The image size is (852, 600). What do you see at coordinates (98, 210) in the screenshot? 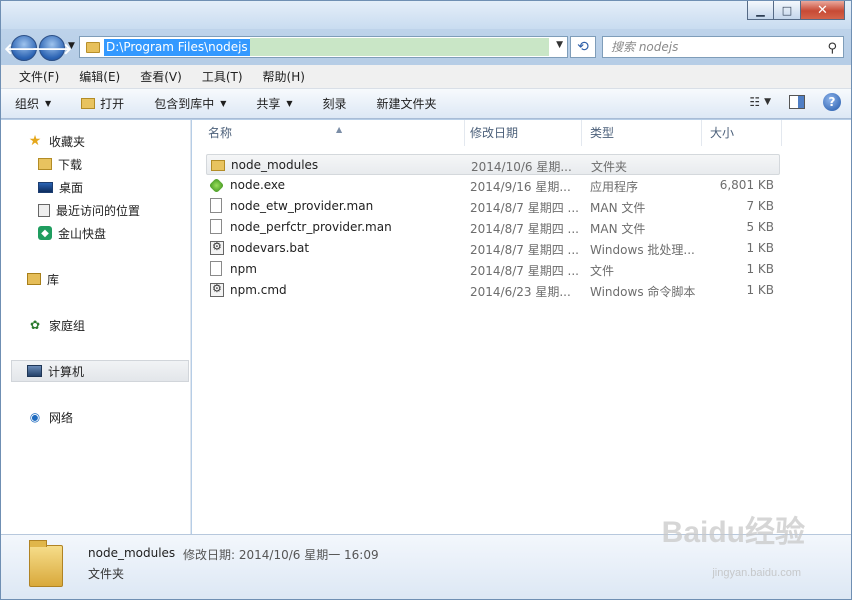
I see `nav-recent-label: 最近访问的位置` at bounding box center [98, 210].